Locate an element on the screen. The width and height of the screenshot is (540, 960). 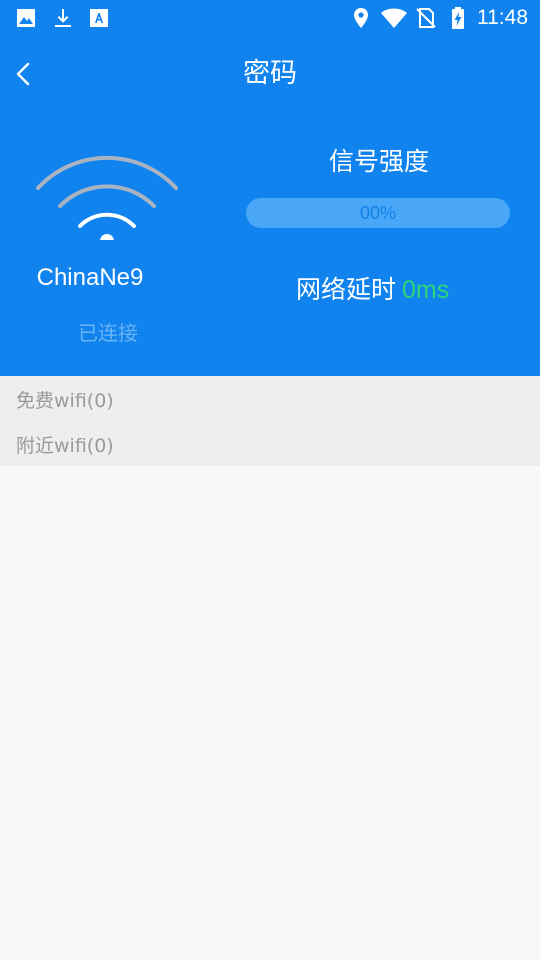
image-icon is located at coordinates (26, 18).